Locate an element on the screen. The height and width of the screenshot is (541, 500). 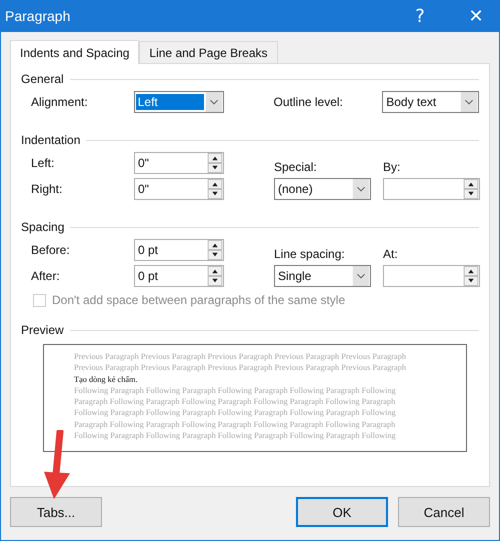
section-heading: Preview is located at coordinates (42, 330).